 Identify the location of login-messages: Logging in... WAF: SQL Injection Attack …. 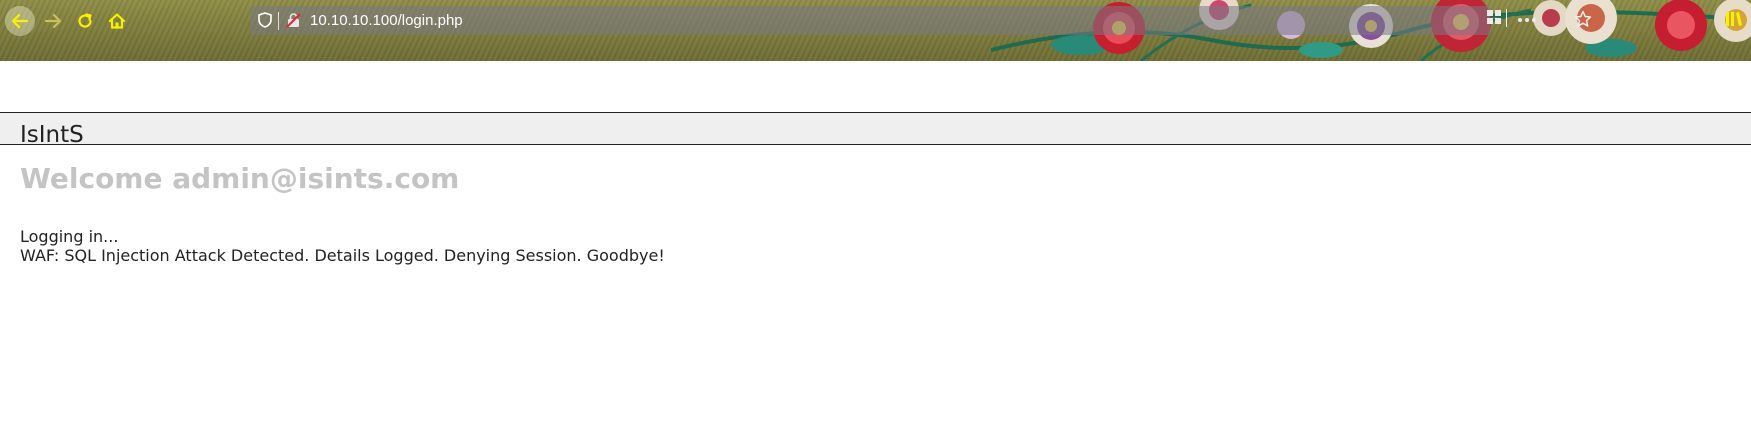
(342, 246).